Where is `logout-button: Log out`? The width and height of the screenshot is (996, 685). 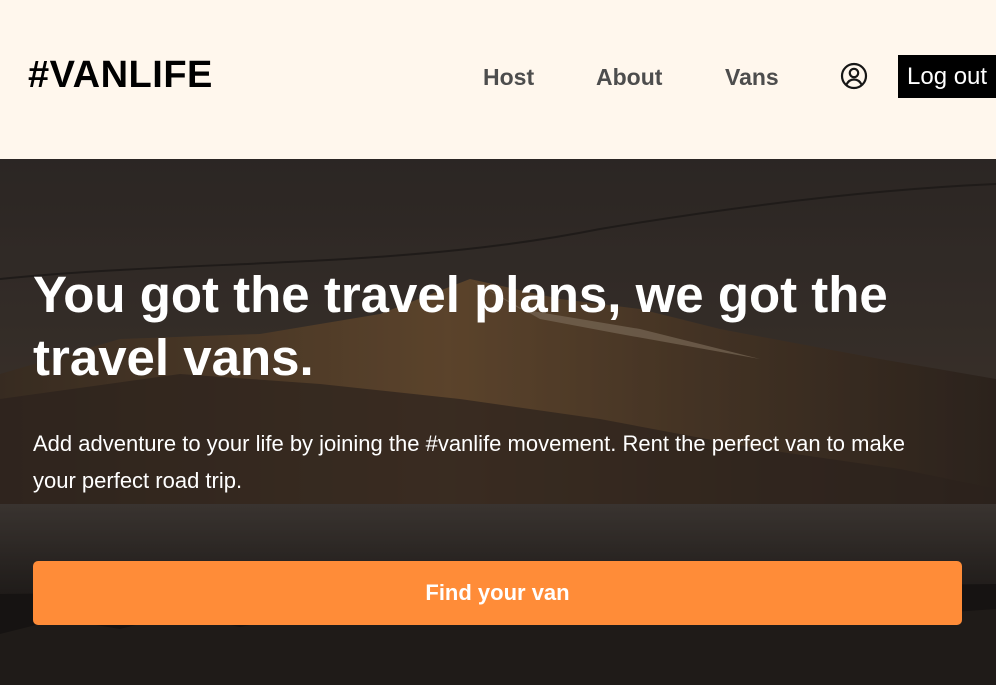 logout-button: Log out is located at coordinates (947, 76).